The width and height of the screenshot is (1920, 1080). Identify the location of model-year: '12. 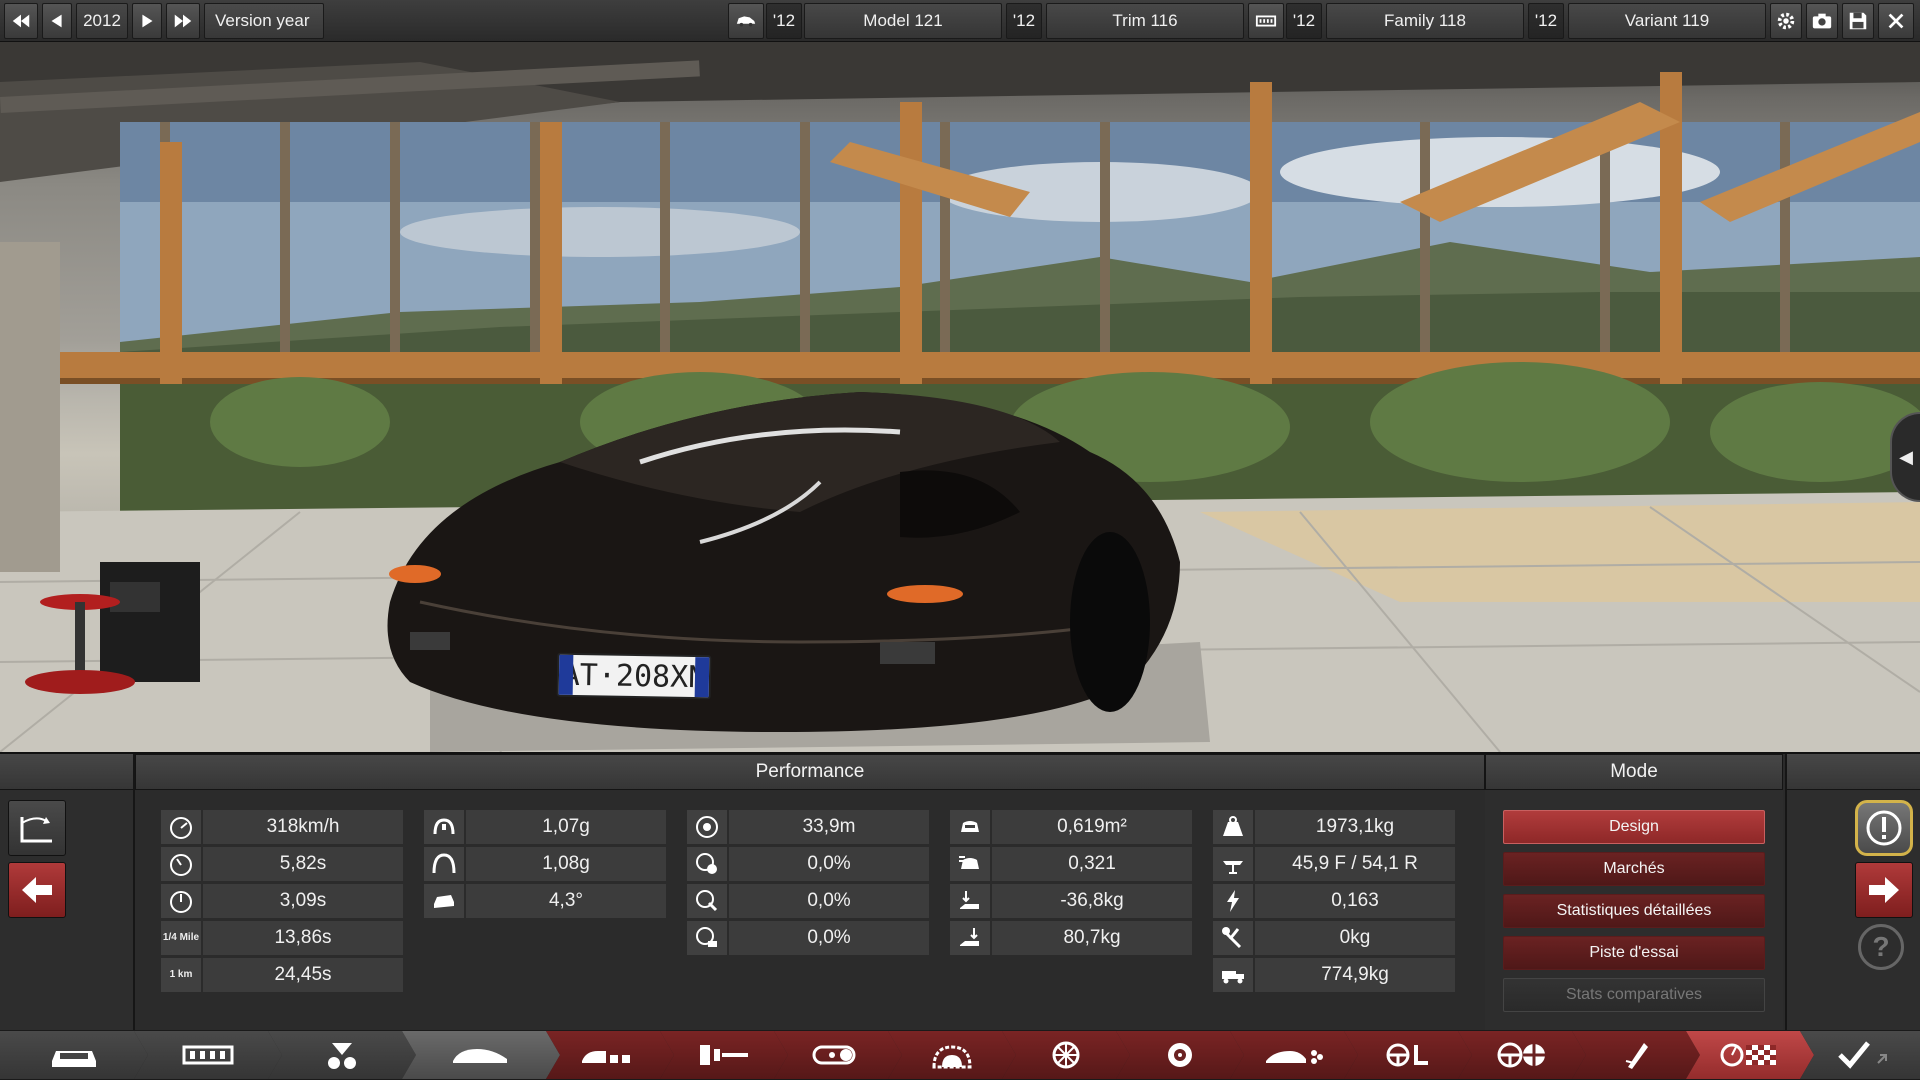
(784, 21).